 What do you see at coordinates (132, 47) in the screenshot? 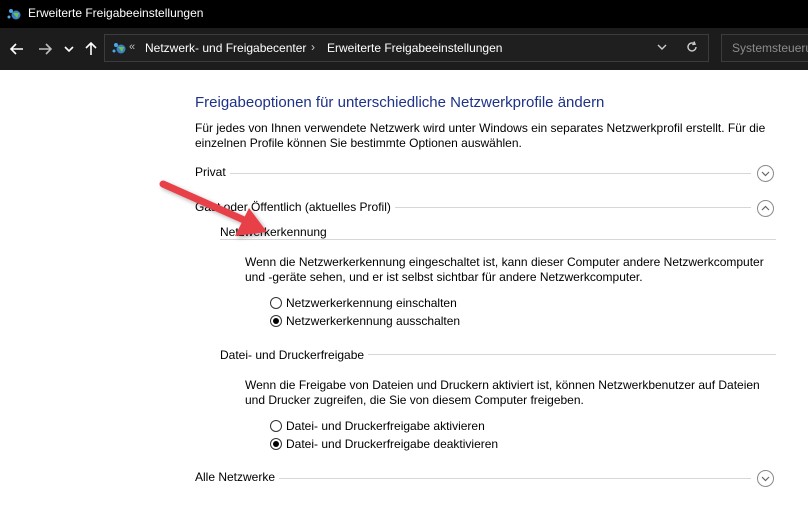
I see `breadcrumb-overflow: «` at bounding box center [132, 47].